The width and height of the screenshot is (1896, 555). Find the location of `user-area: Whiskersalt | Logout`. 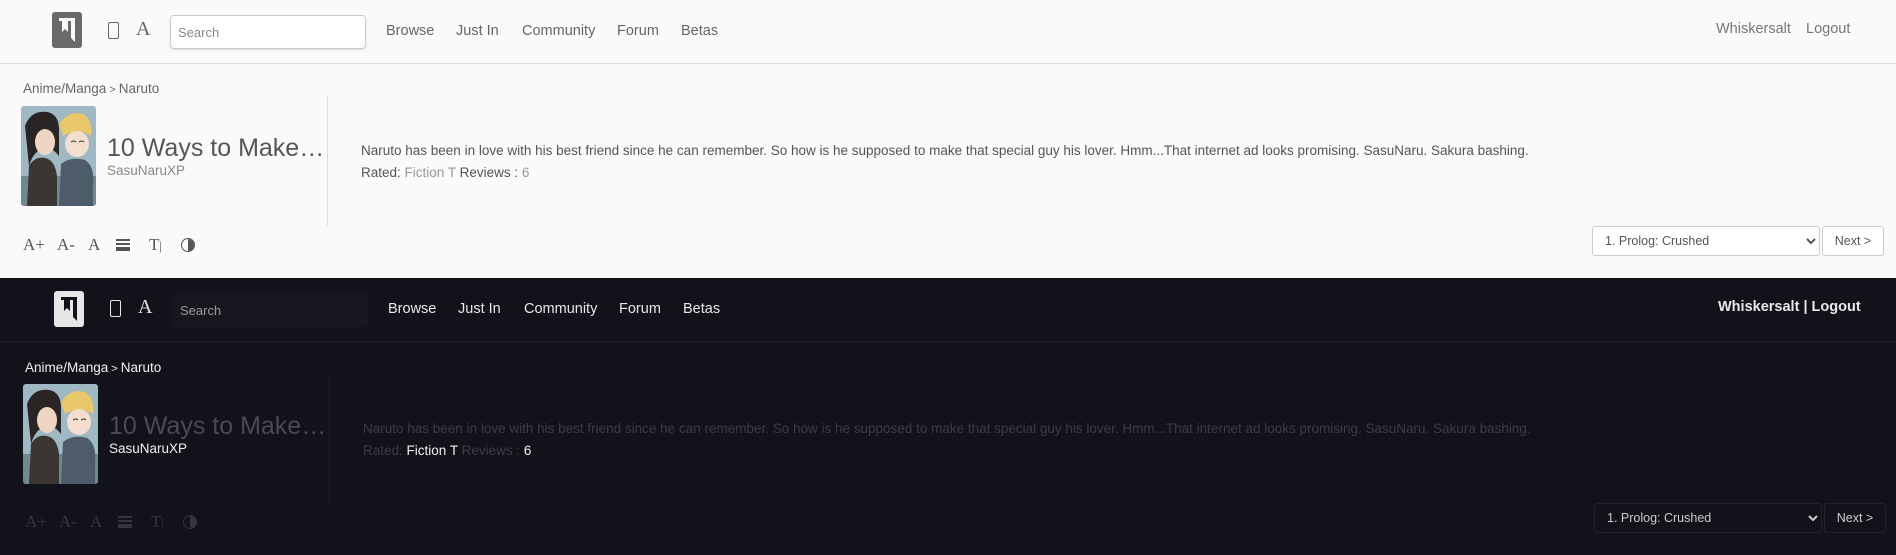

user-area: Whiskersalt | Logout is located at coordinates (1789, 307).